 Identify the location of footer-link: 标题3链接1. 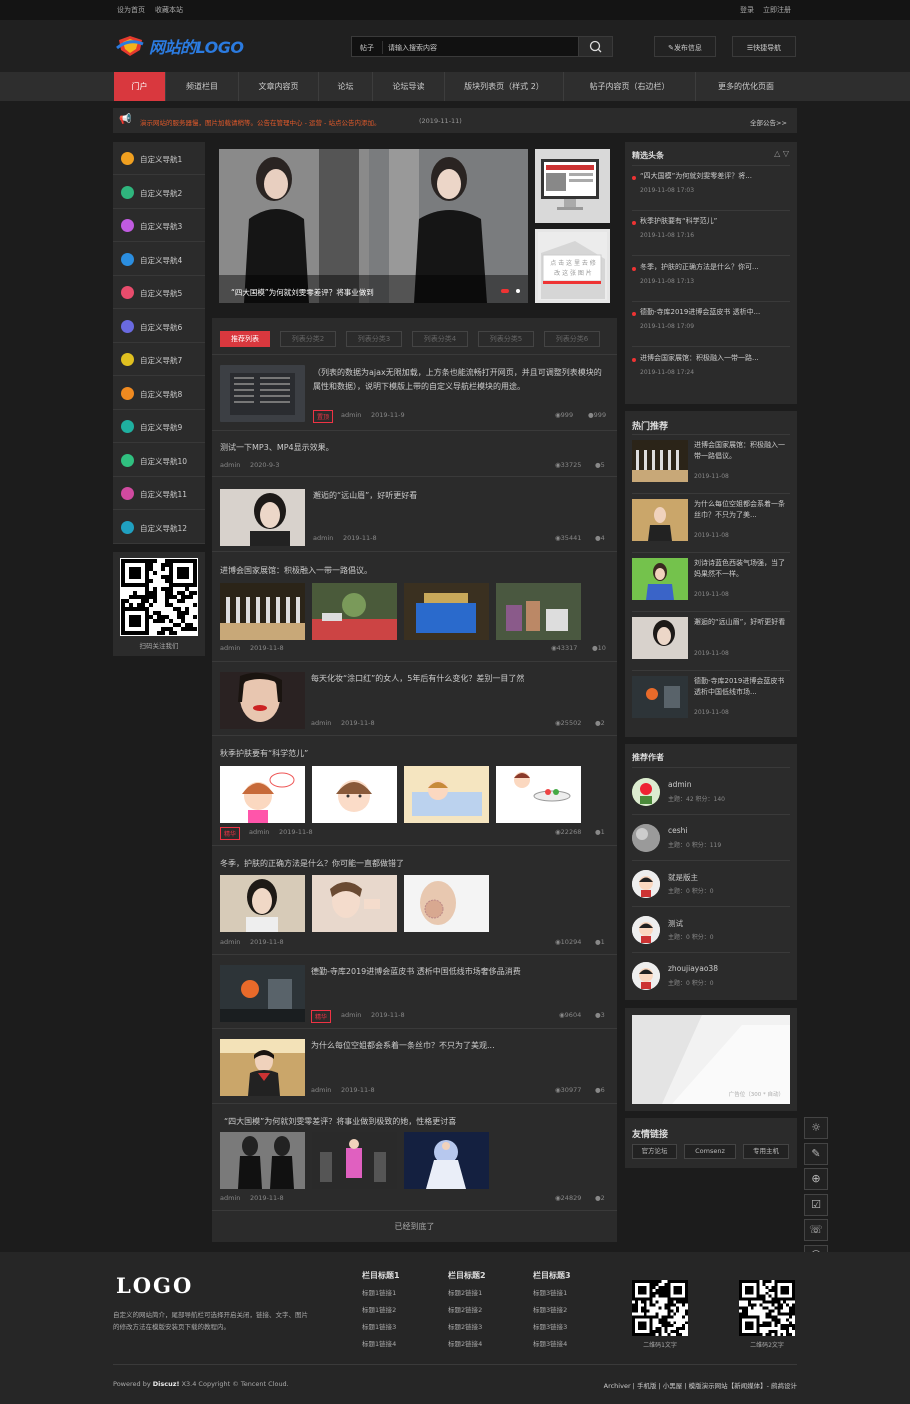
(550, 1293).